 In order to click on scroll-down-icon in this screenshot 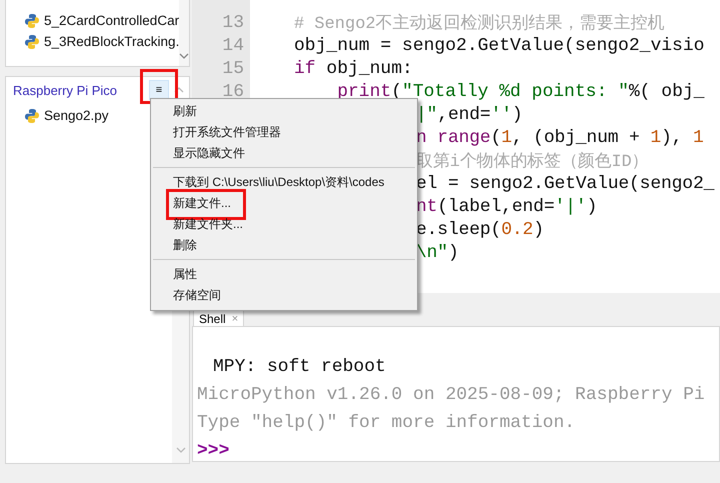, I will do `click(184, 56)`.